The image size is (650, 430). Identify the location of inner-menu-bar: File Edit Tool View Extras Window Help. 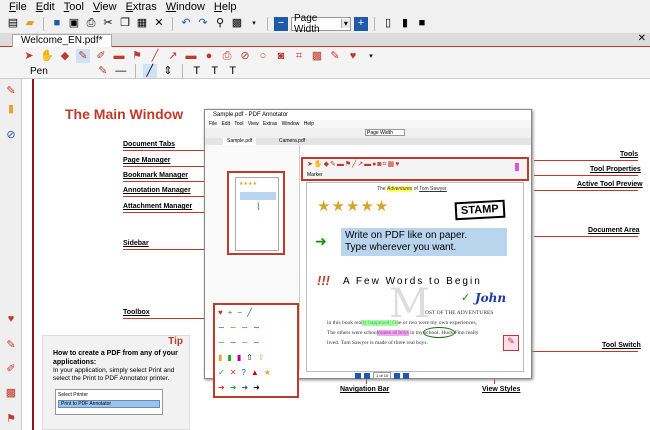
(368, 124).